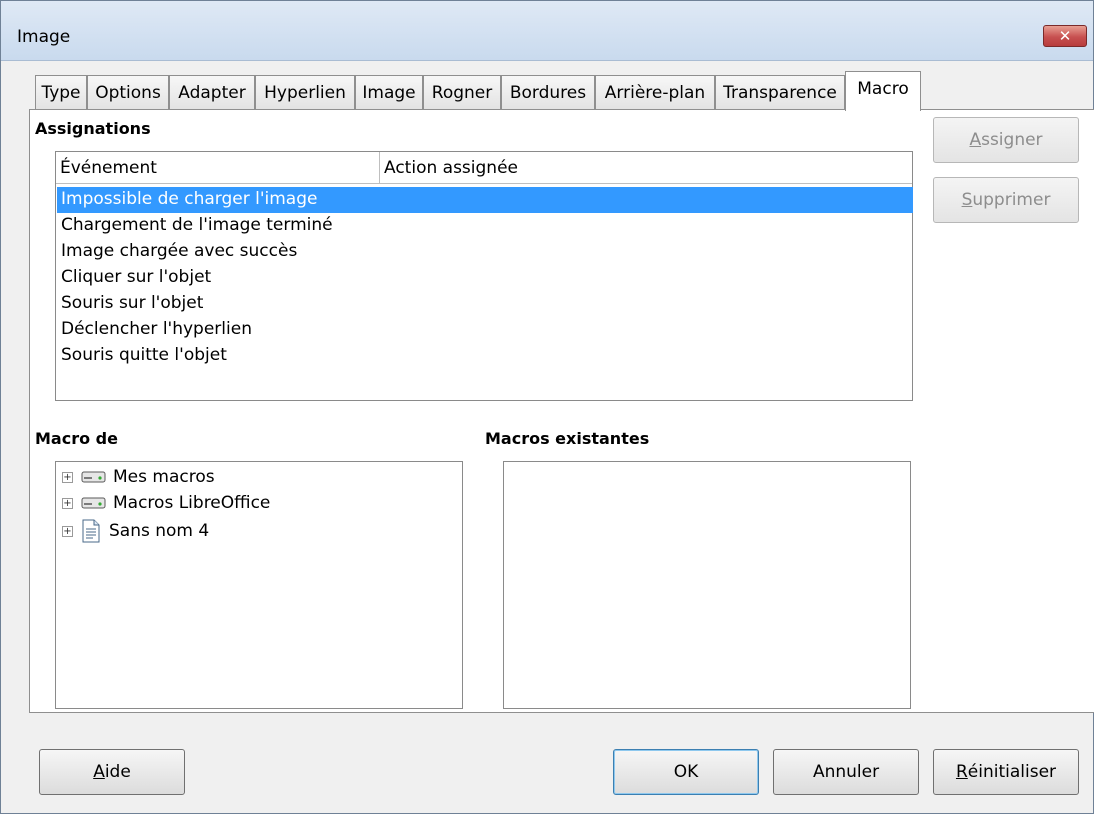  I want to click on existing-macros-list, so click(707, 585).